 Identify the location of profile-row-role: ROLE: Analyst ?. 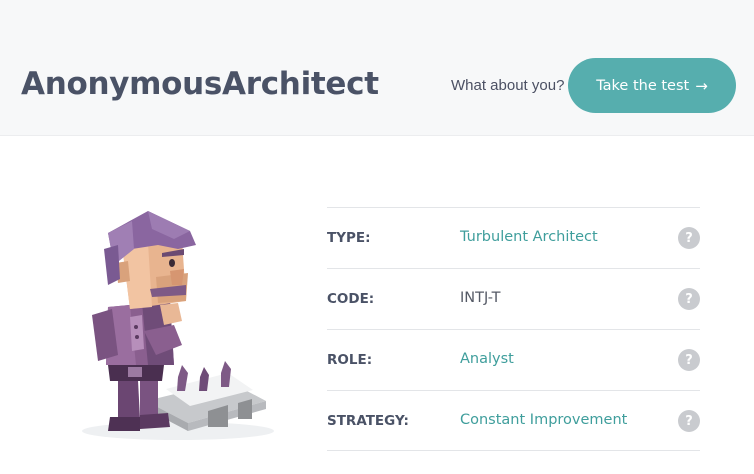
(513, 359).